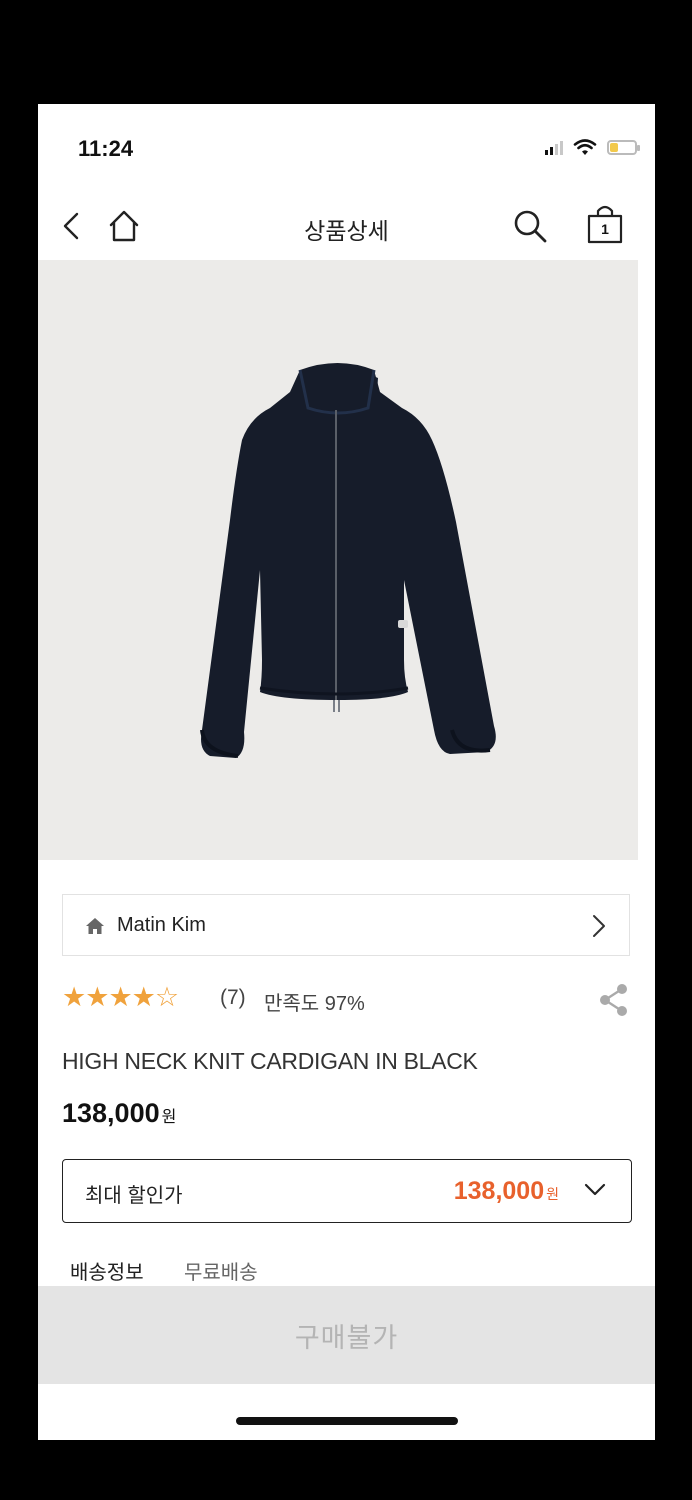 The height and width of the screenshot is (1500, 692). I want to click on buy-button-label: 구매불가, so click(346, 1338).